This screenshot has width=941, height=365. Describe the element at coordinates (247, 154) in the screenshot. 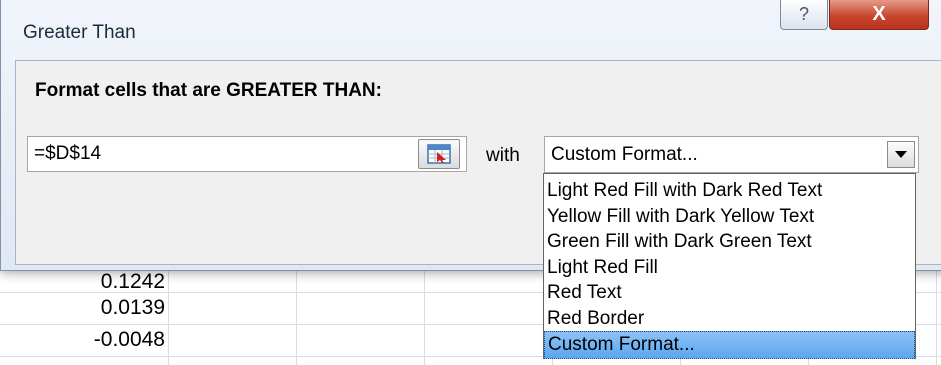

I see `threshold-value-input: =$D$14` at that location.